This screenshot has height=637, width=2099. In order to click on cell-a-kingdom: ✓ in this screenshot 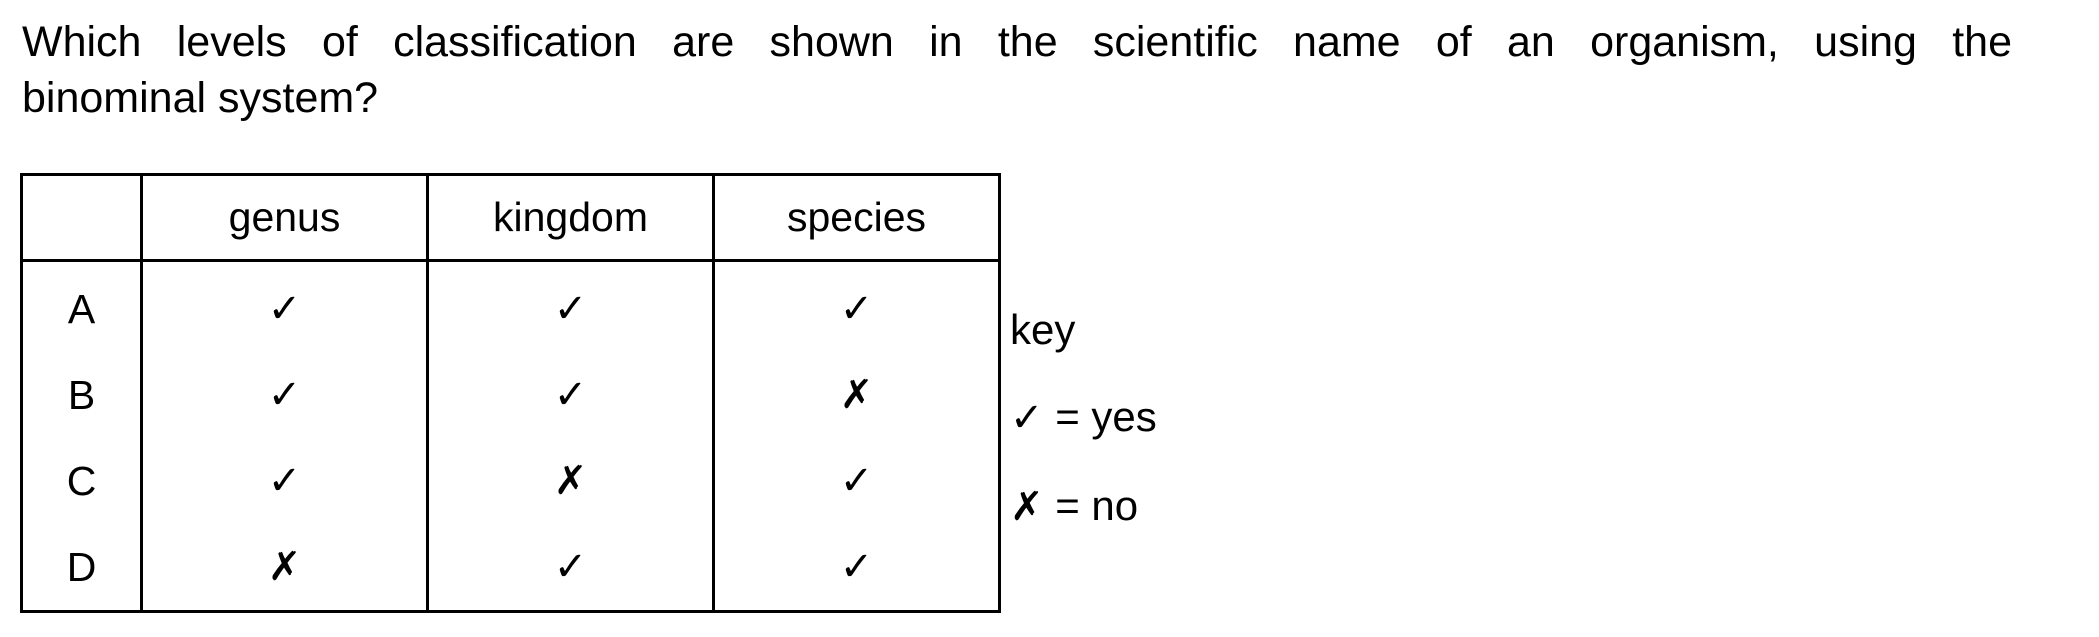, I will do `click(570, 306)`.